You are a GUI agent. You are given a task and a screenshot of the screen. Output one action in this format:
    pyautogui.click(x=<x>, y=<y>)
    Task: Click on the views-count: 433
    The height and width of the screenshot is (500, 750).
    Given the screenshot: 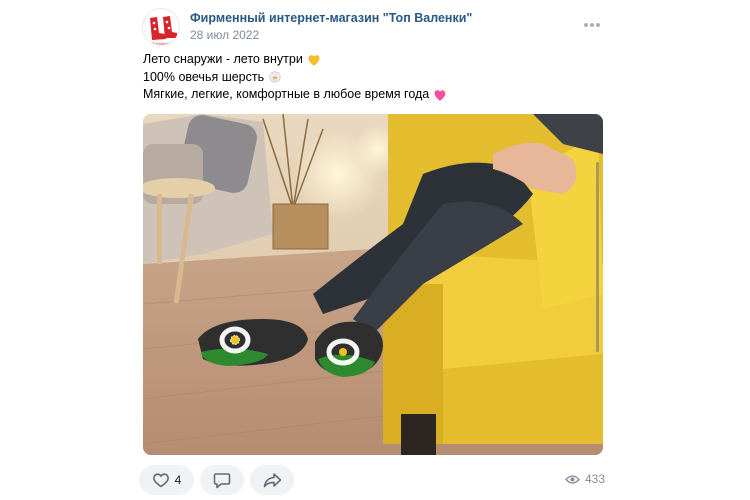 What is the action you would take?
    pyautogui.click(x=595, y=479)
    